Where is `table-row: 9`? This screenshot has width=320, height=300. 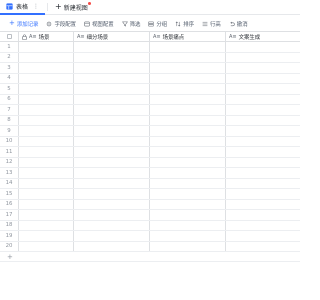 table-row: 9 is located at coordinates (150, 131).